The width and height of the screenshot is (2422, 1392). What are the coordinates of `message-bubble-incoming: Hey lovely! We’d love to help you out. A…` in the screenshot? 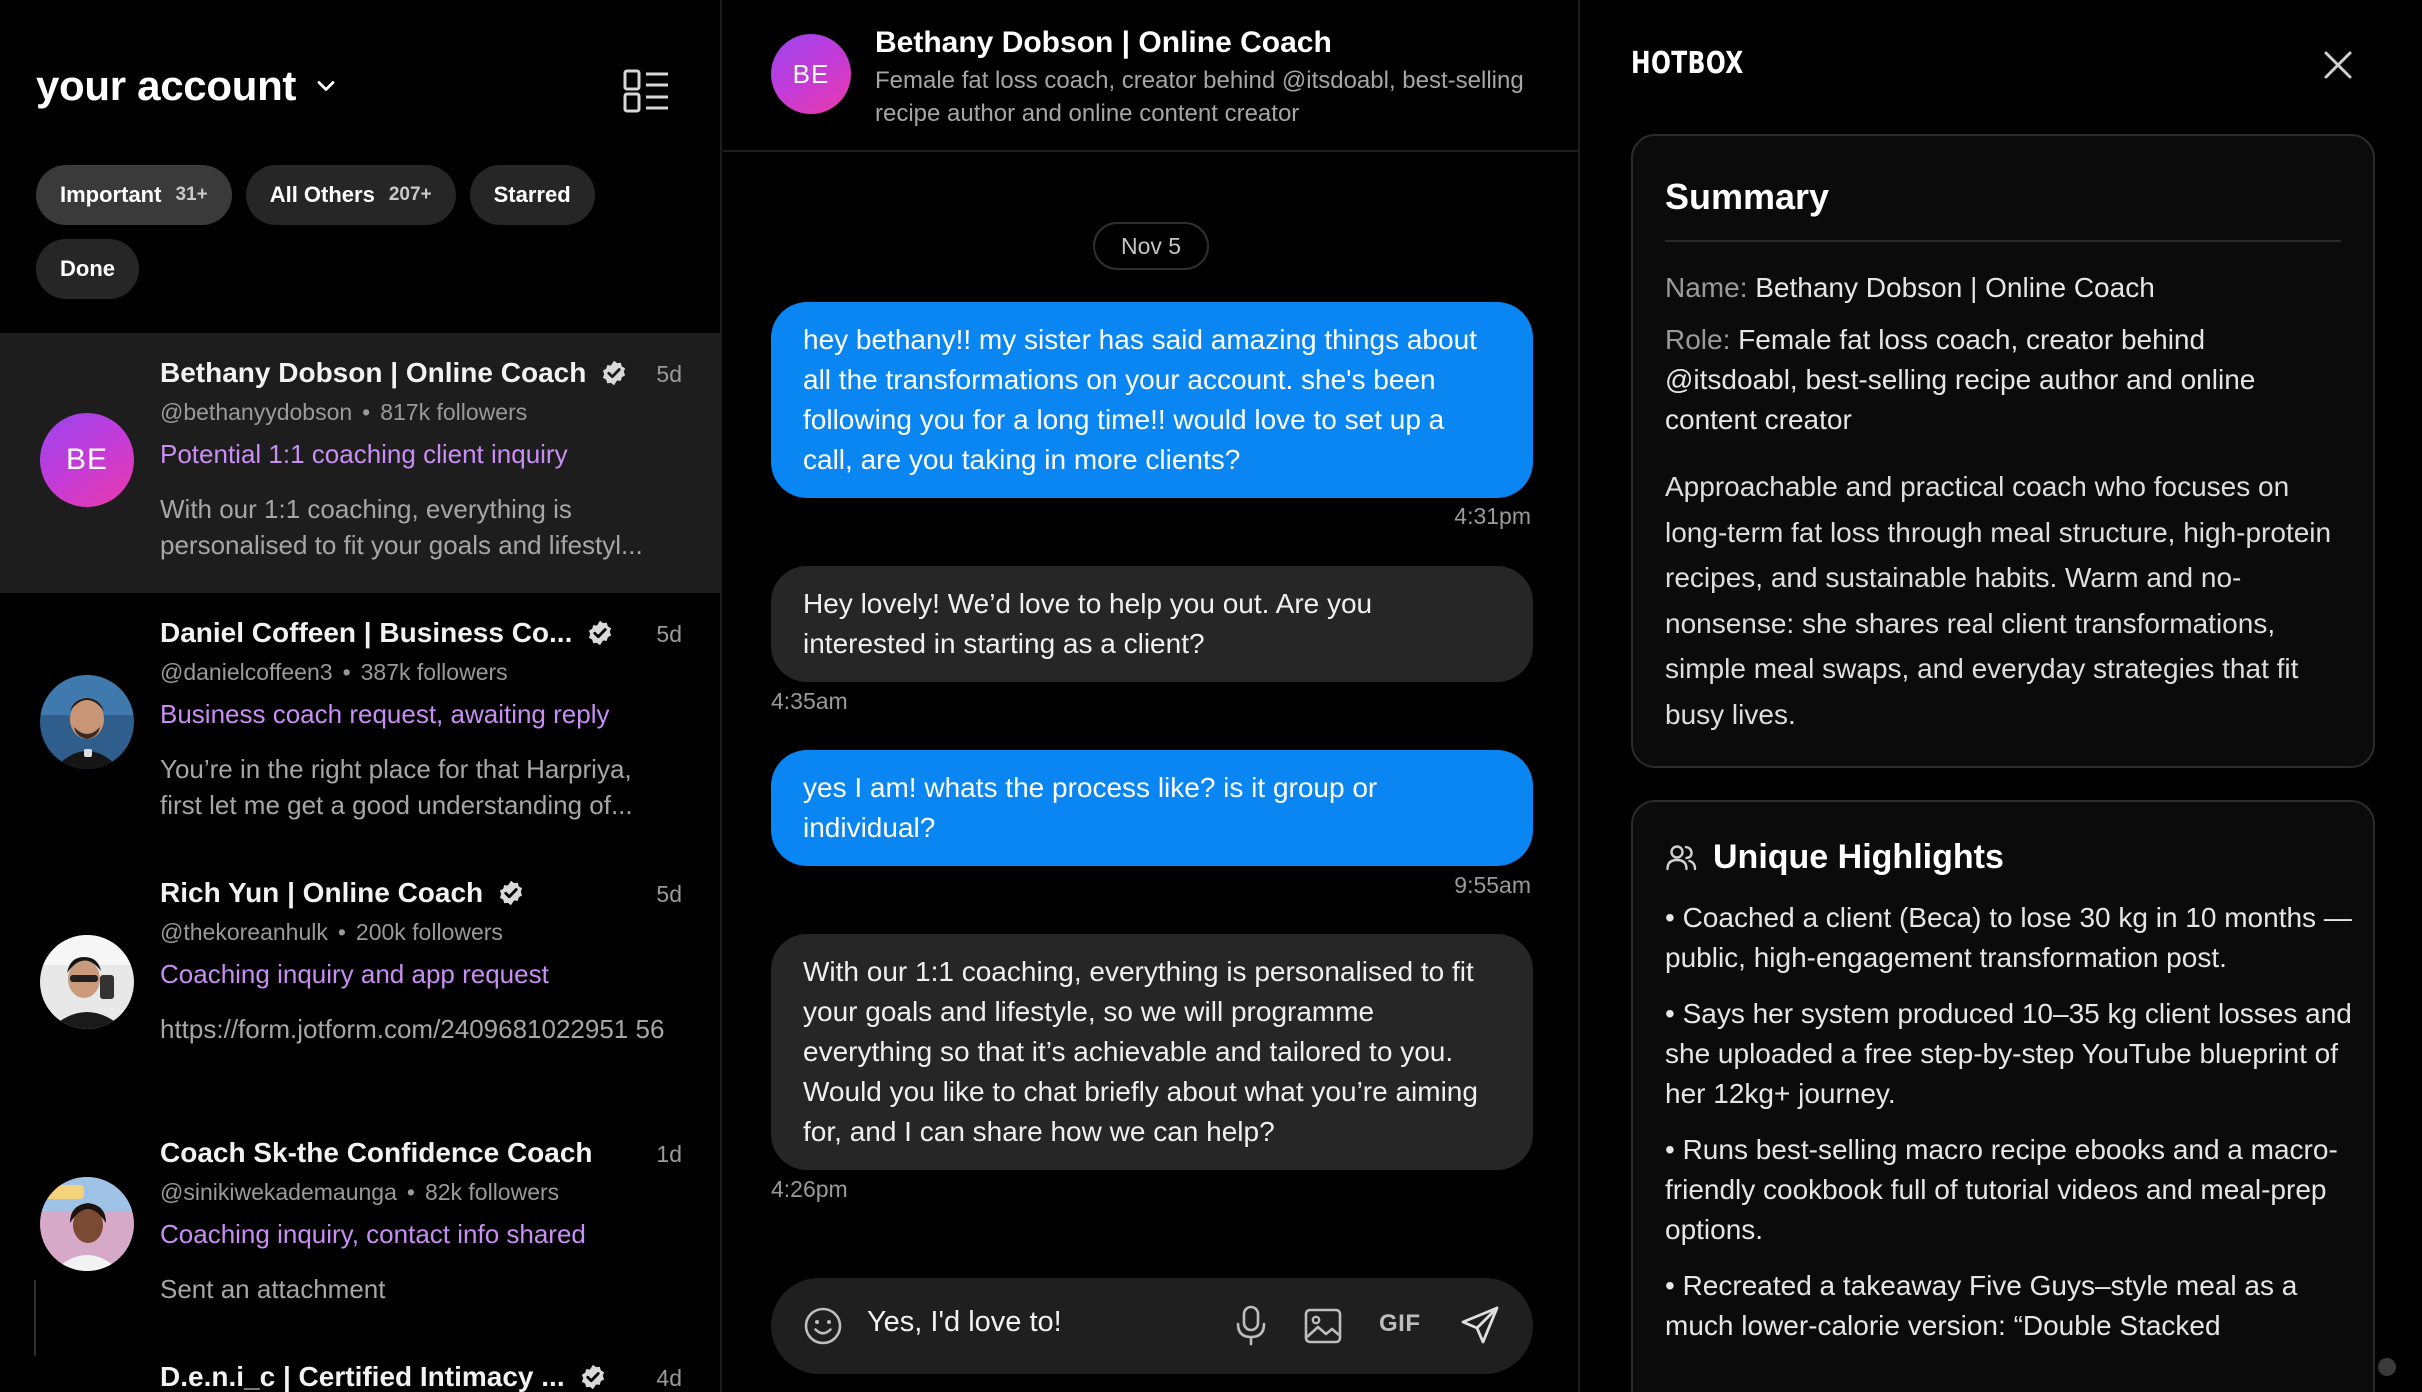 It's located at (1152, 624).